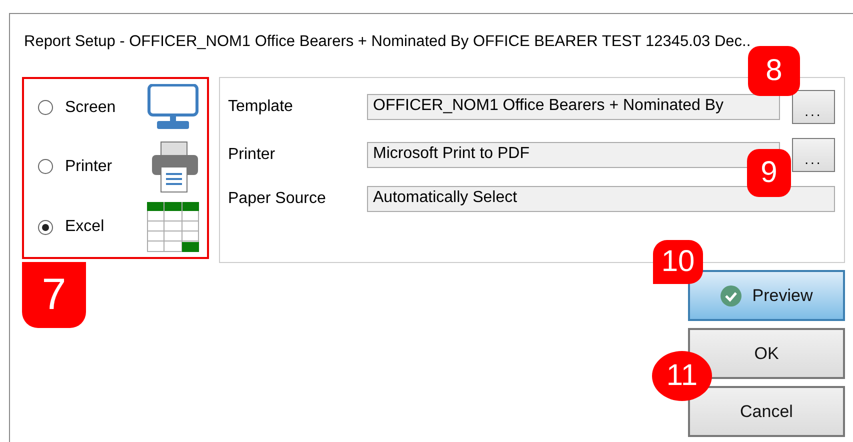 The image size is (853, 442). I want to click on callout-badge: 8, so click(774, 71).